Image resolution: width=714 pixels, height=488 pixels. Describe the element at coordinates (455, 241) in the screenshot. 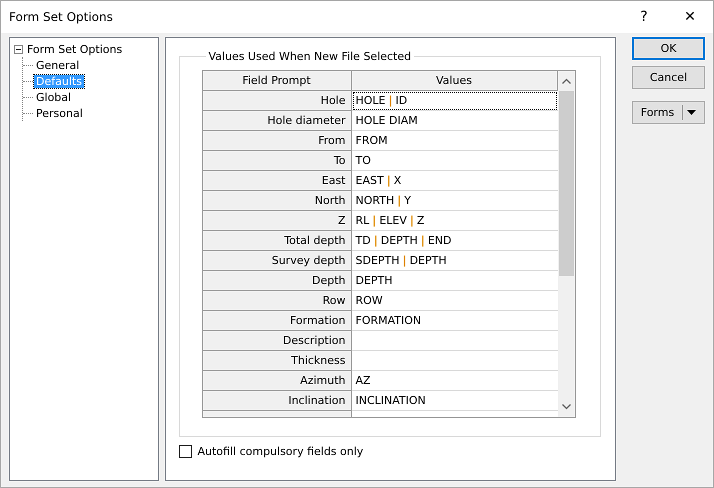

I see `value-cell: TD | DEPTH | END` at that location.